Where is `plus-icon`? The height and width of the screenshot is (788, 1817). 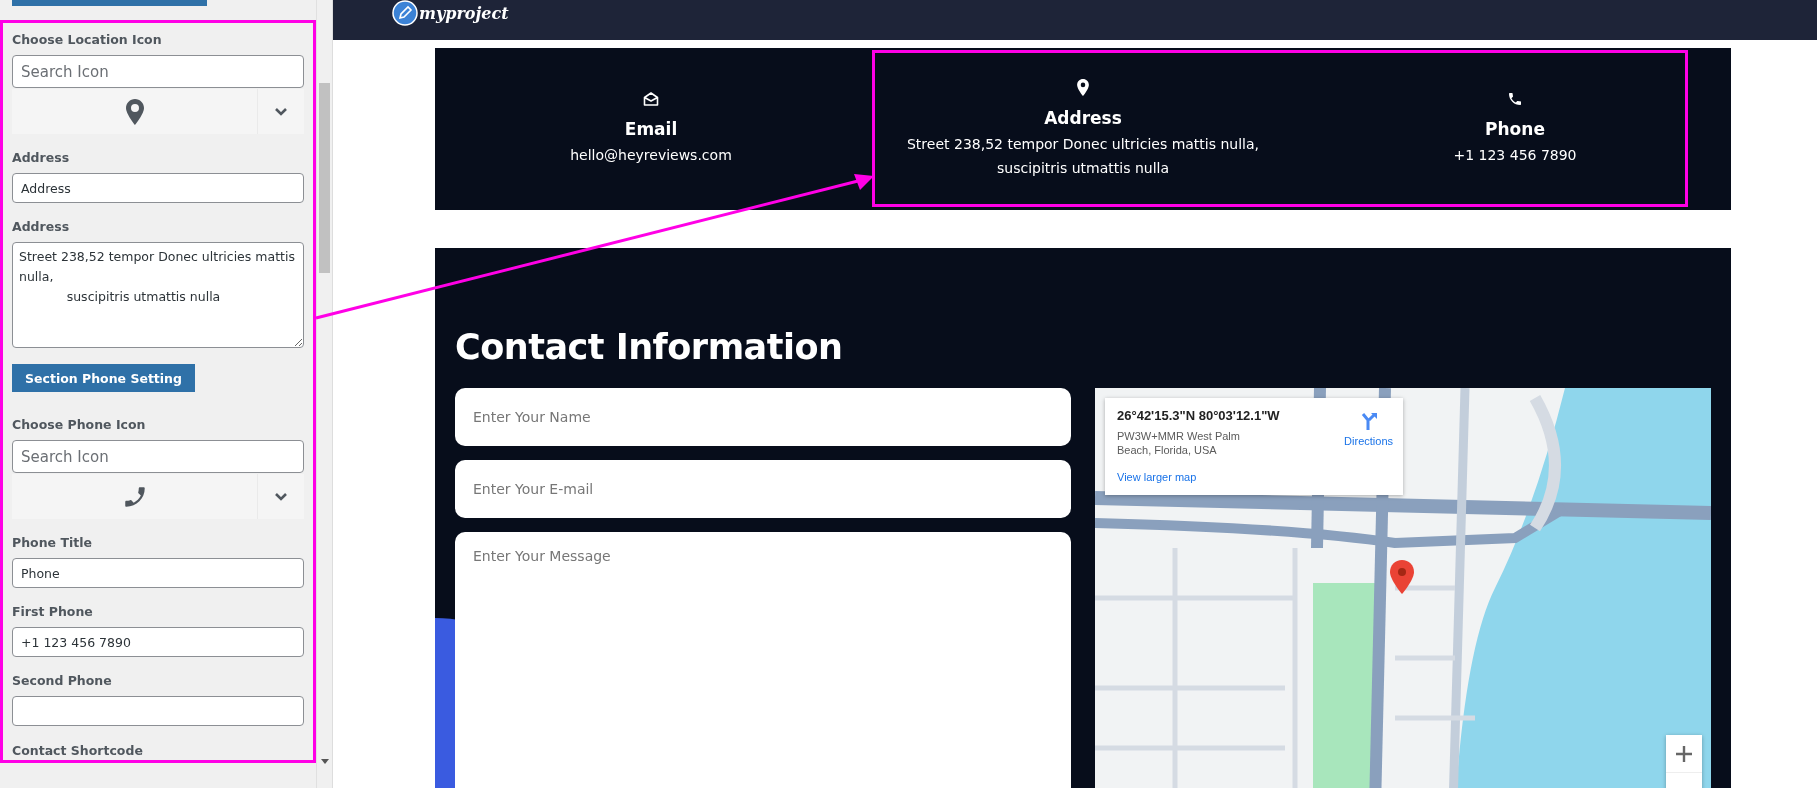 plus-icon is located at coordinates (1684, 753).